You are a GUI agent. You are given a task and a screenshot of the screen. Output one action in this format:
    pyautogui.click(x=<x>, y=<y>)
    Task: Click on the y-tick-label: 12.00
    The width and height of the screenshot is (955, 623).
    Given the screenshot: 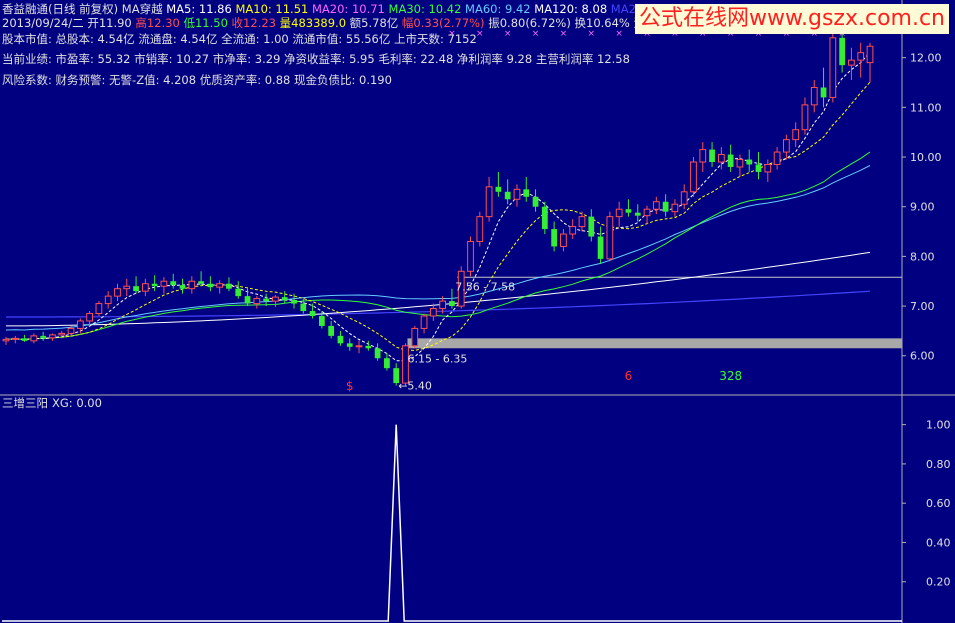 What is the action you would take?
    pyautogui.click(x=926, y=58)
    